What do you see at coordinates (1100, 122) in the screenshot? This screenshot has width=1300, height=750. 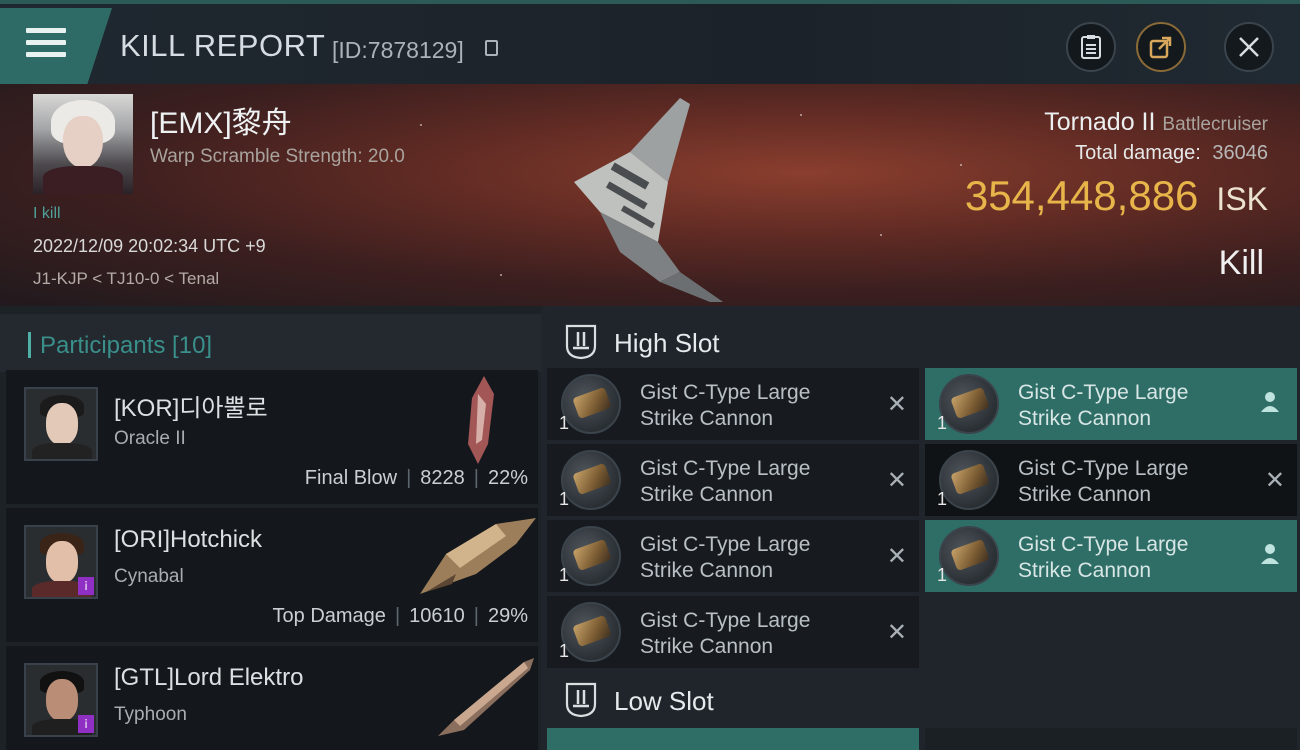 I see `ship-type: Tornado II` at bounding box center [1100, 122].